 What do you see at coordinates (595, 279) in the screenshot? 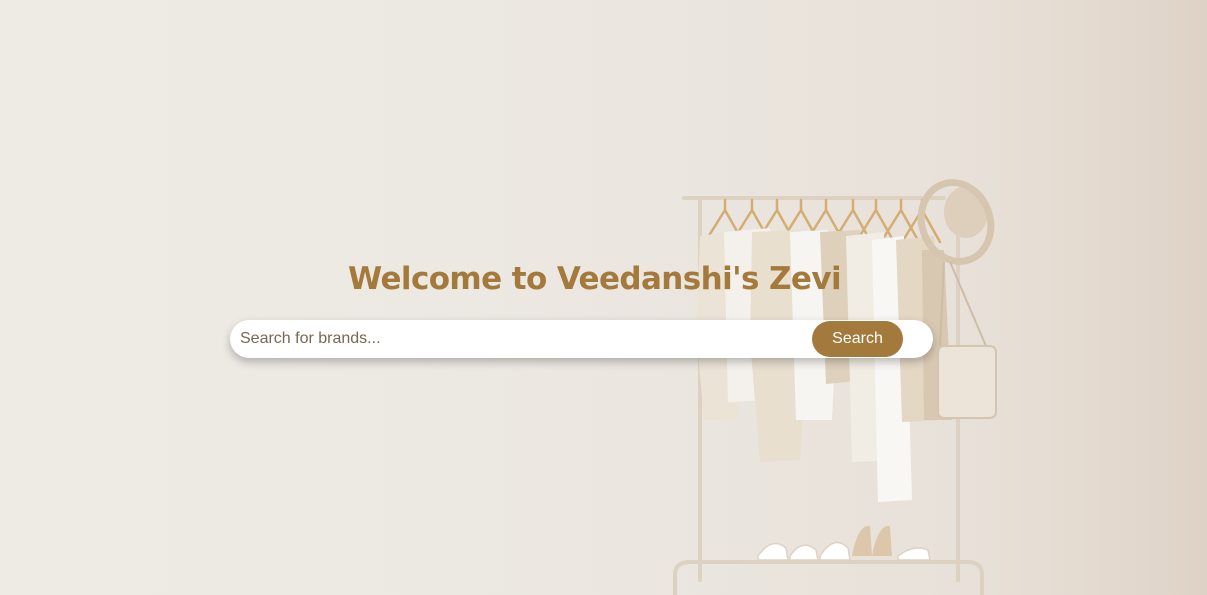
I see `page-title: Welcome to Veedanshi's Zevi` at bounding box center [595, 279].